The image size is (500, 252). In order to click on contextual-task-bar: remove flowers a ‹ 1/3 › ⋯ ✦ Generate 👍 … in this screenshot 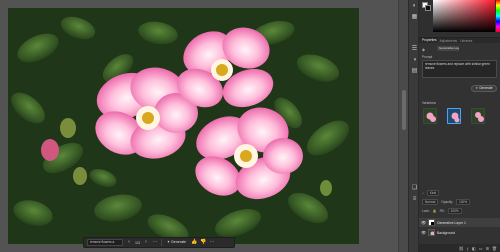, I will do `click(159, 242)`.